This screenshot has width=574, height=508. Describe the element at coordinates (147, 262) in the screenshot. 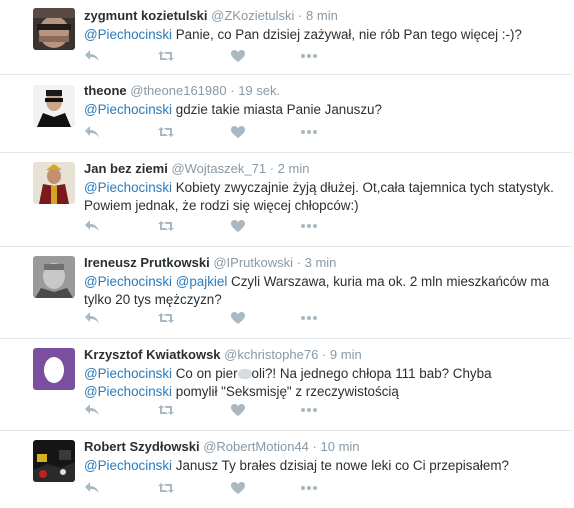

I see `author-name: Ireneusz Prutkowski` at that location.